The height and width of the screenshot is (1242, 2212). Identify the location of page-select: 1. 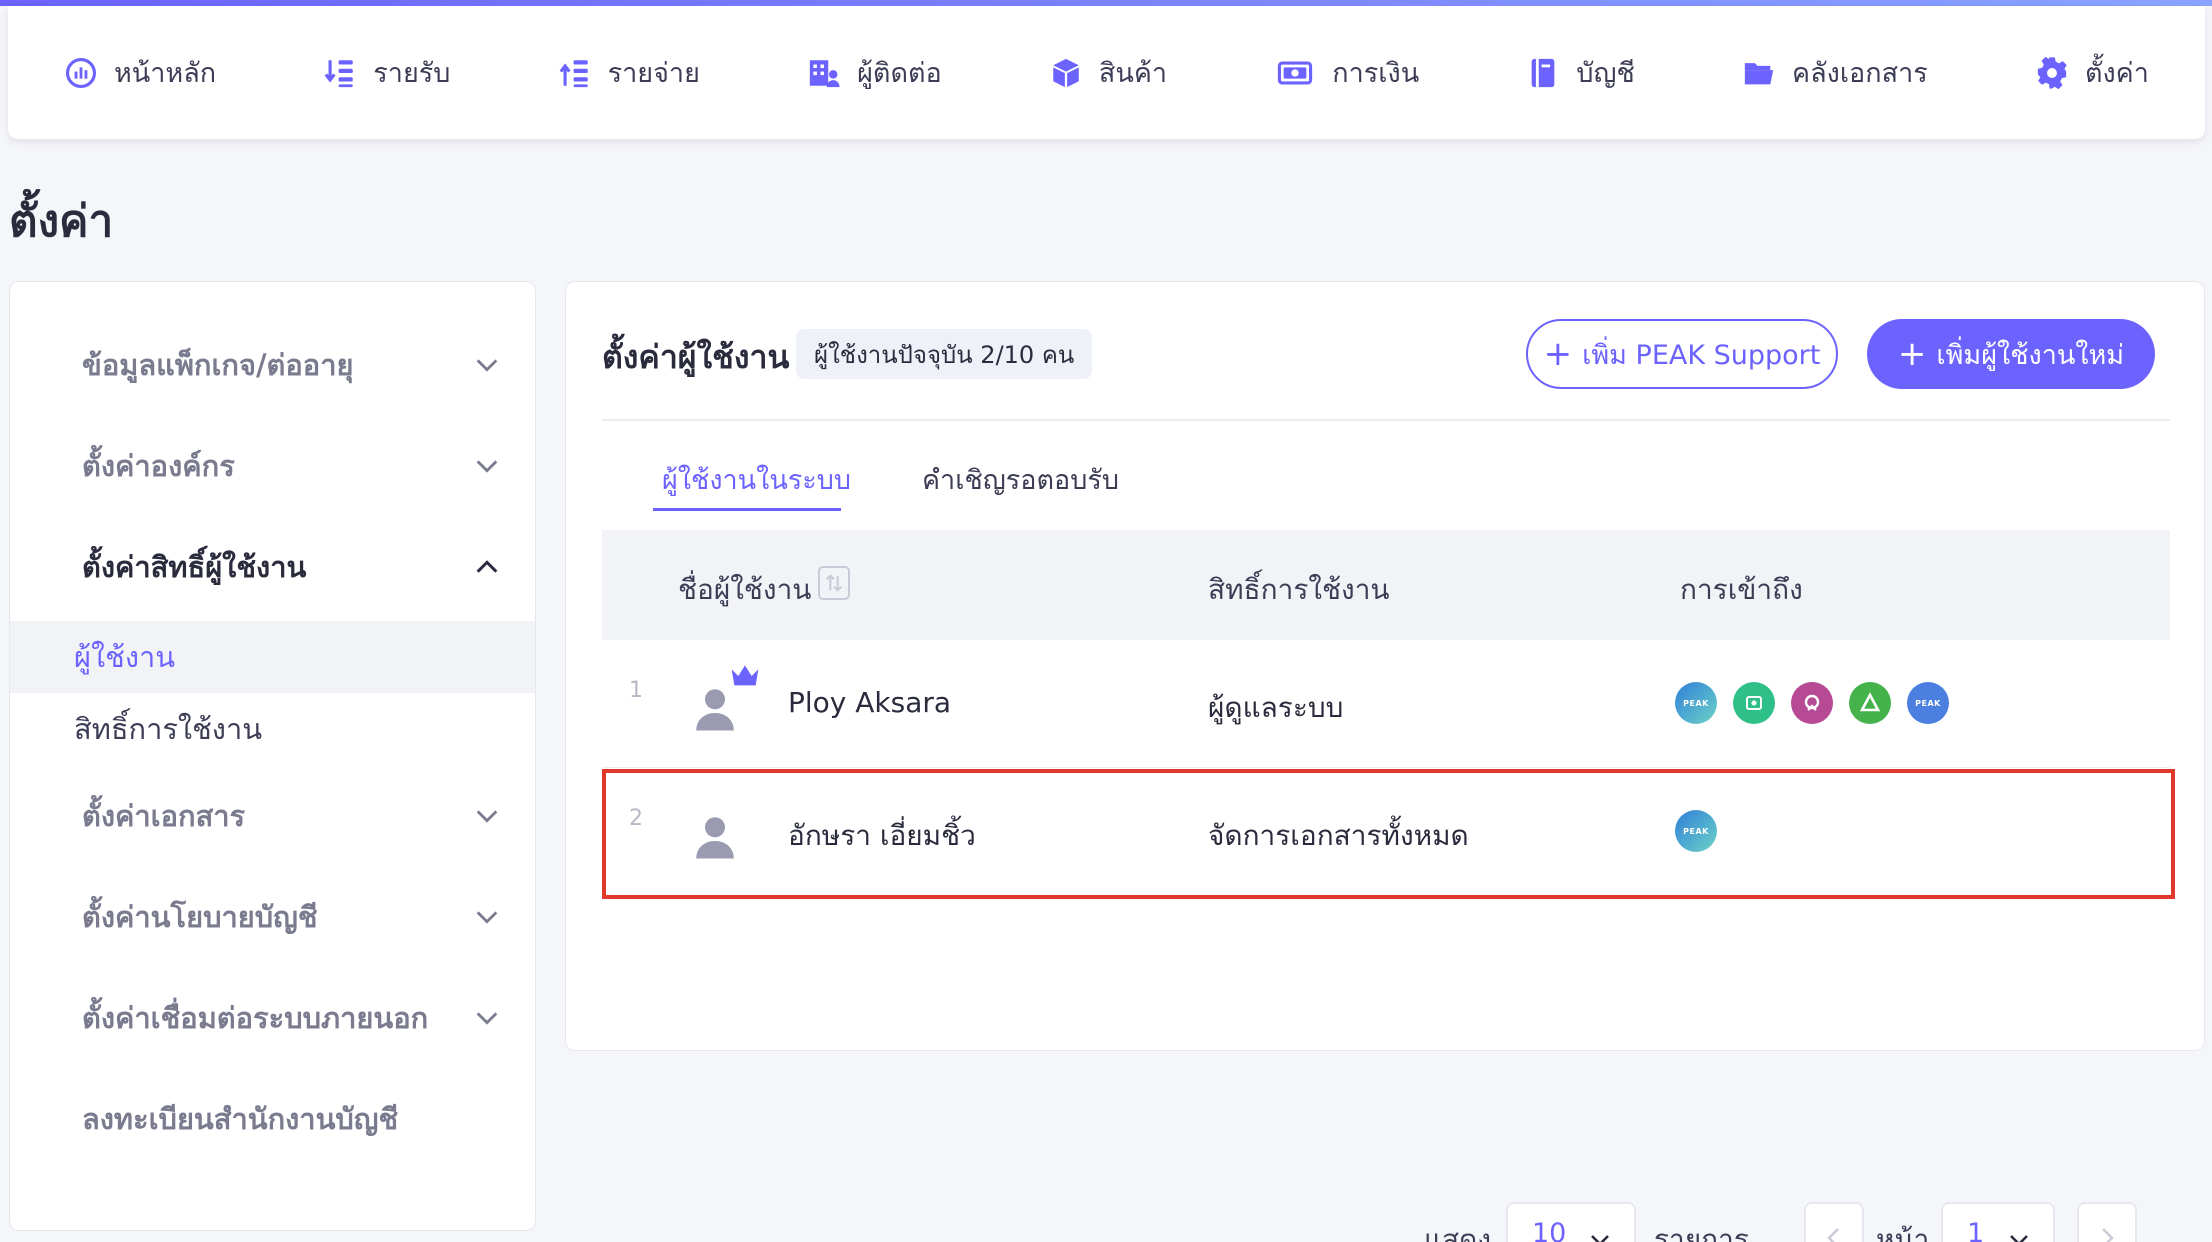
(1998, 1222).